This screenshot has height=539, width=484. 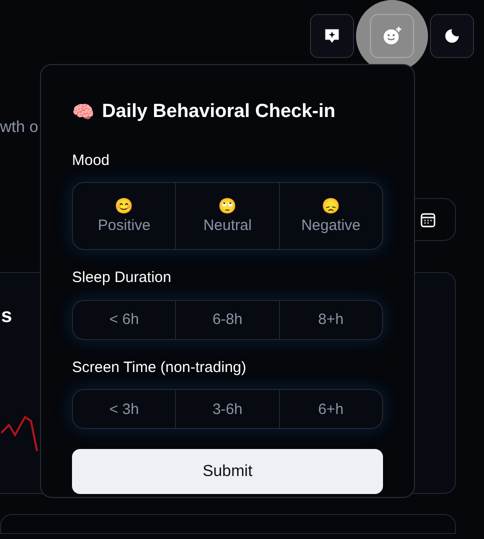 I want to click on message-plus-icon, so click(x=332, y=36).